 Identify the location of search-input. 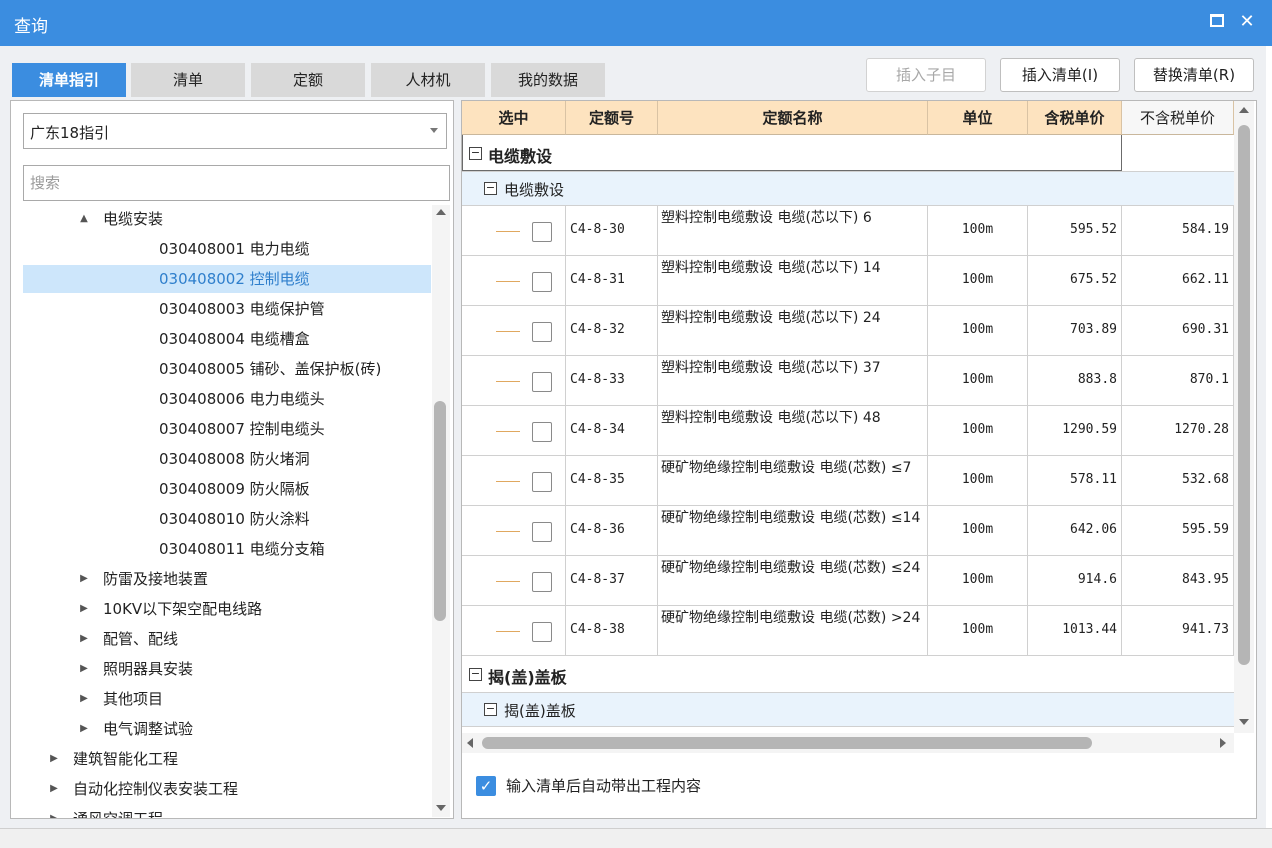
(236, 183).